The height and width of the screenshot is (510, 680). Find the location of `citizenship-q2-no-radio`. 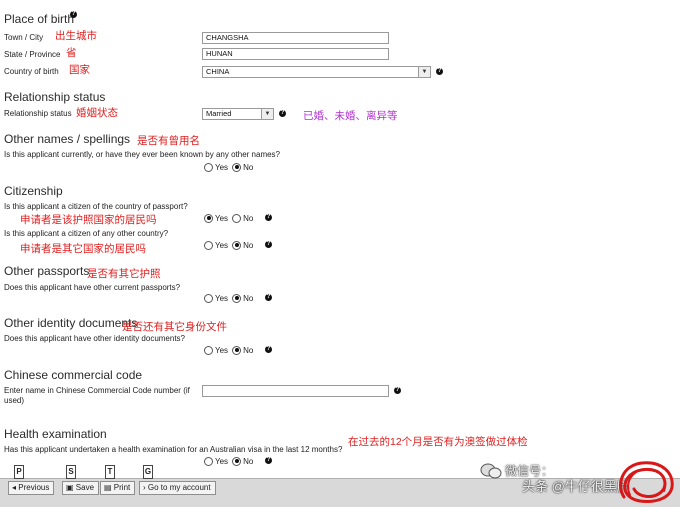

citizenship-q2-no-radio is located at coordinates (237, 245).